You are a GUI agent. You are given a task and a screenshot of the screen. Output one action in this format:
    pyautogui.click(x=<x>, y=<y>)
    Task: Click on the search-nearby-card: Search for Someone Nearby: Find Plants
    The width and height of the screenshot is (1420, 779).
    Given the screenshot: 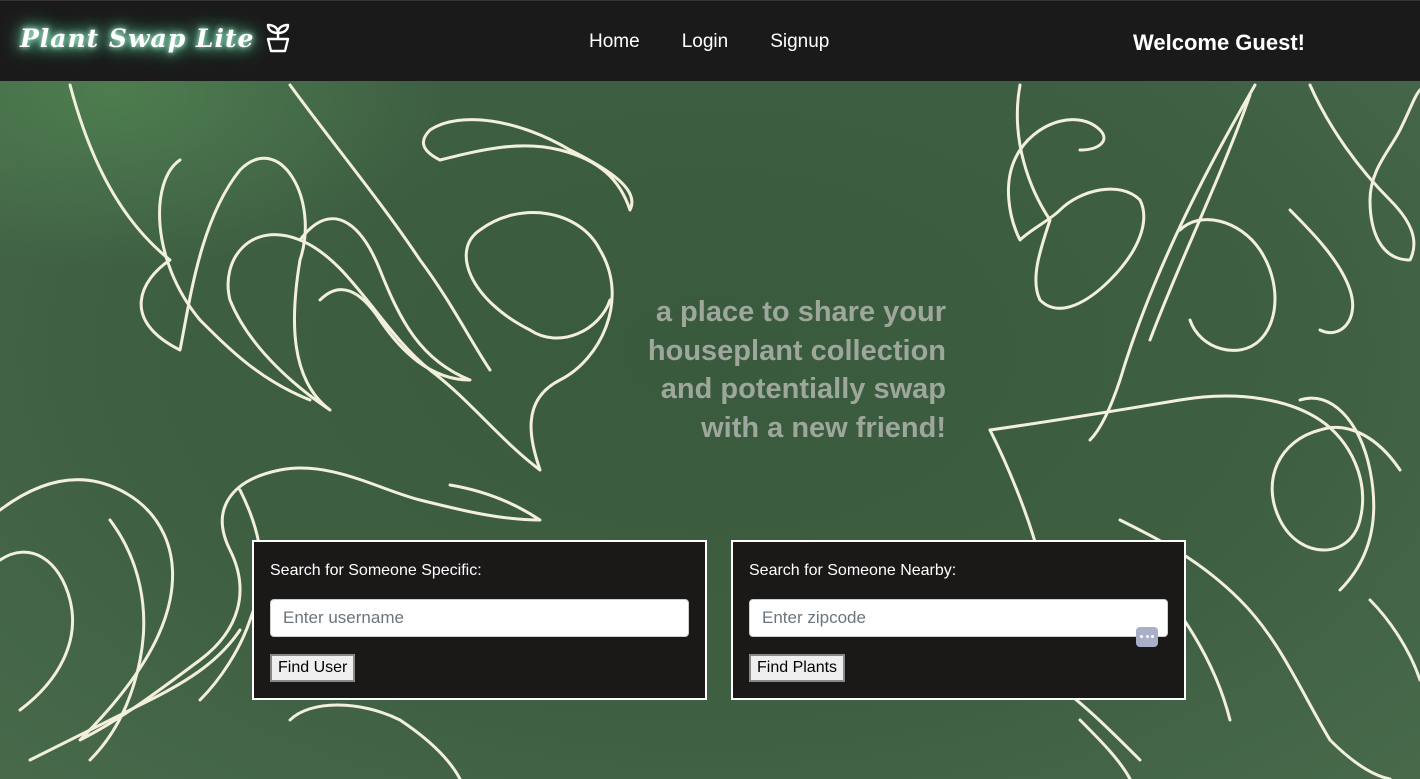 What is the action you would take?
    pyautogui.click(x=958, y=620)
    